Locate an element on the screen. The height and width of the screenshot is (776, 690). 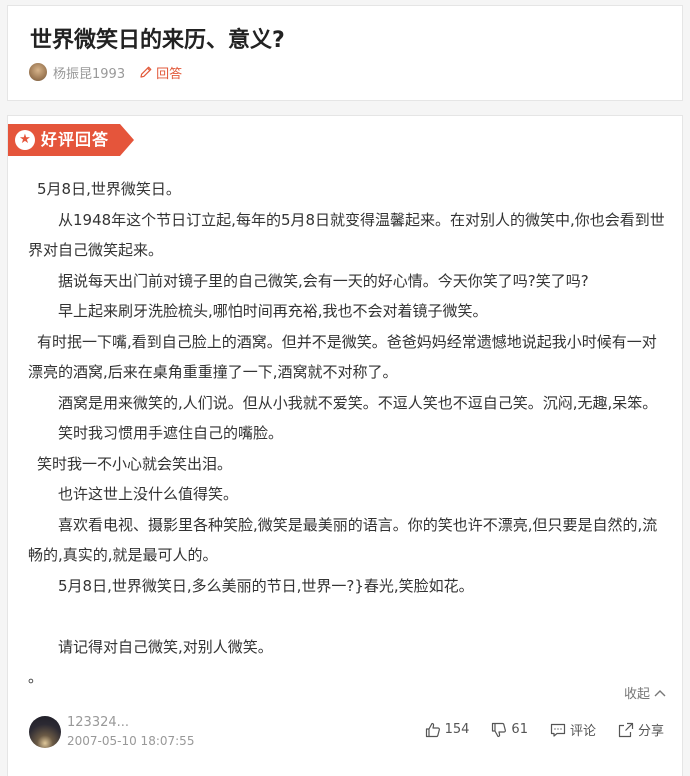
thumbs-down-icon is located at coordinates (499, 729).